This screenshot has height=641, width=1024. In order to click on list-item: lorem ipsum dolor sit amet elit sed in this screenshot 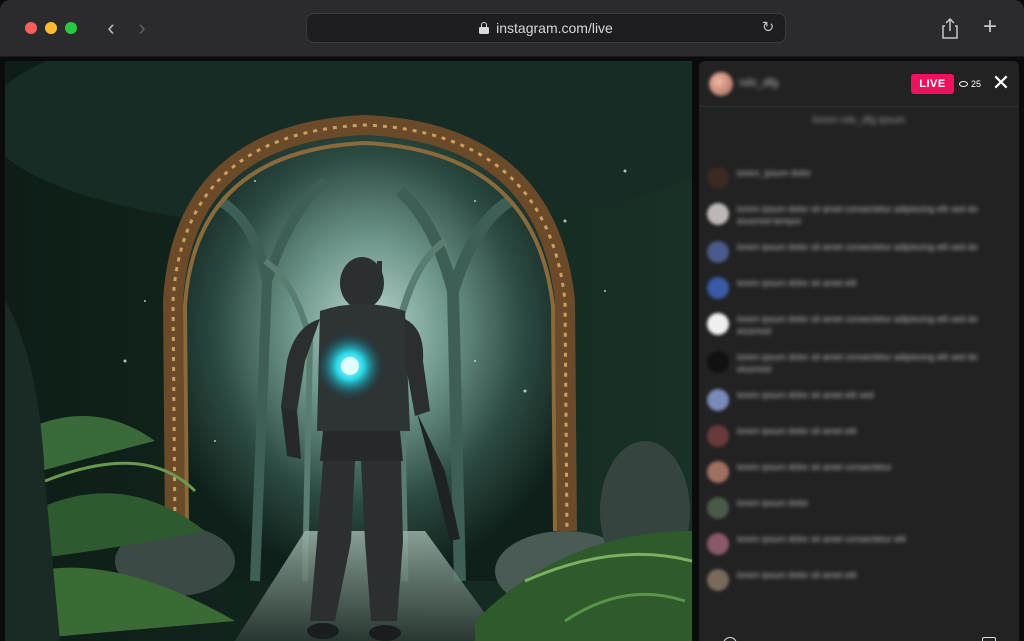, I will do `click(859, 400)`.